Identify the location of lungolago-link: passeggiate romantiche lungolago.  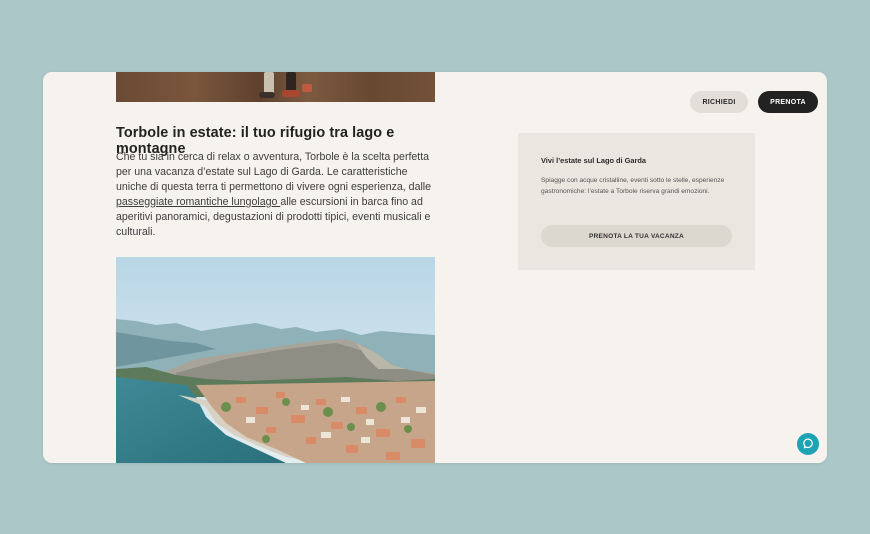
(198, 202).